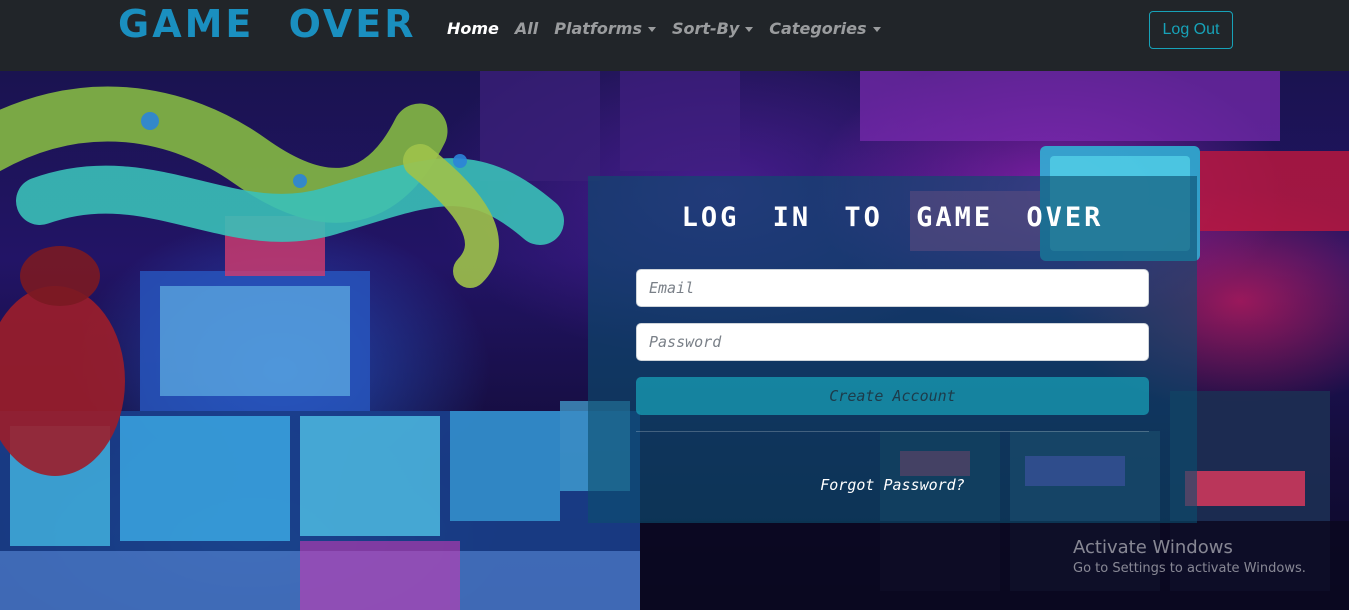 The height and width of the screenshot is (610, 1349). I want to click on divider, so click(892, 431).